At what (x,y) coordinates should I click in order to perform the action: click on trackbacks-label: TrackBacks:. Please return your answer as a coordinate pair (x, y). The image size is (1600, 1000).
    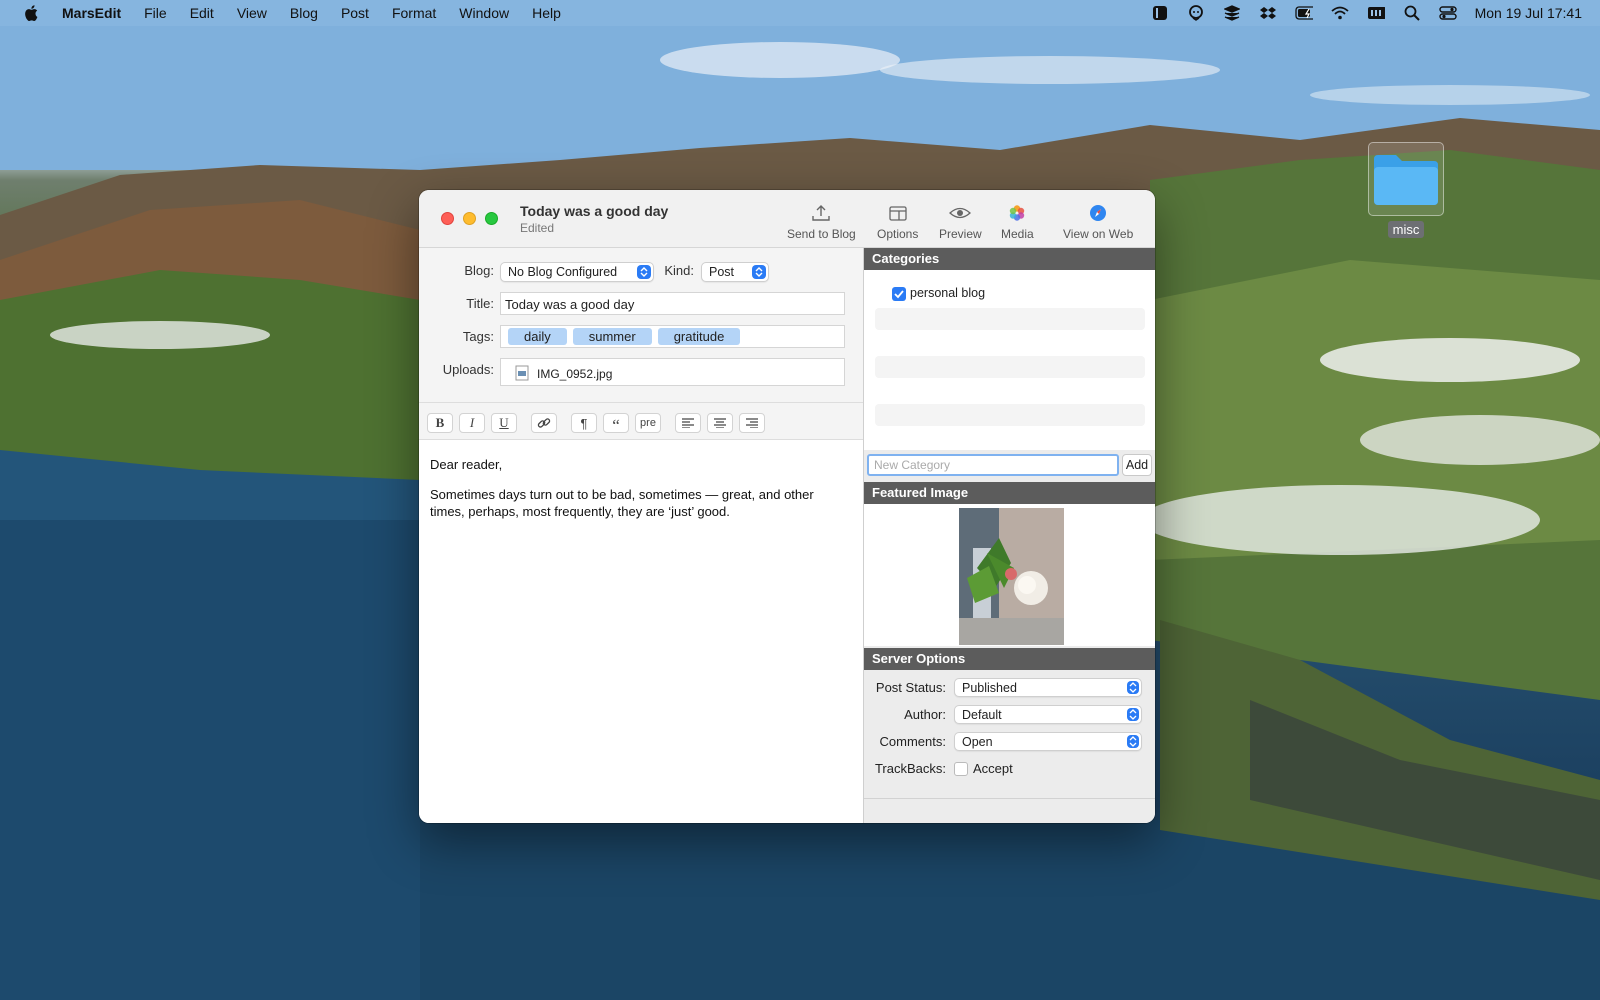
    Looking at the image, I should click on (910, 768).